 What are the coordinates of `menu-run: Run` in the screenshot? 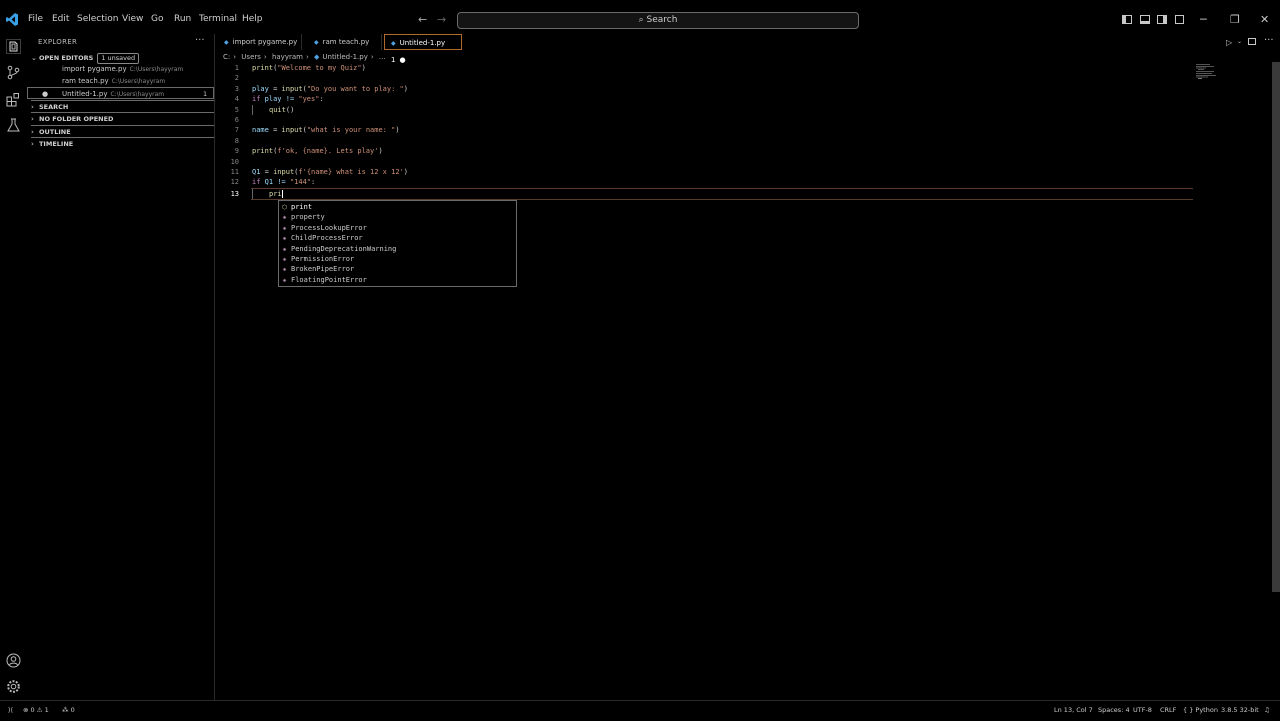 It's located at (182, 19).